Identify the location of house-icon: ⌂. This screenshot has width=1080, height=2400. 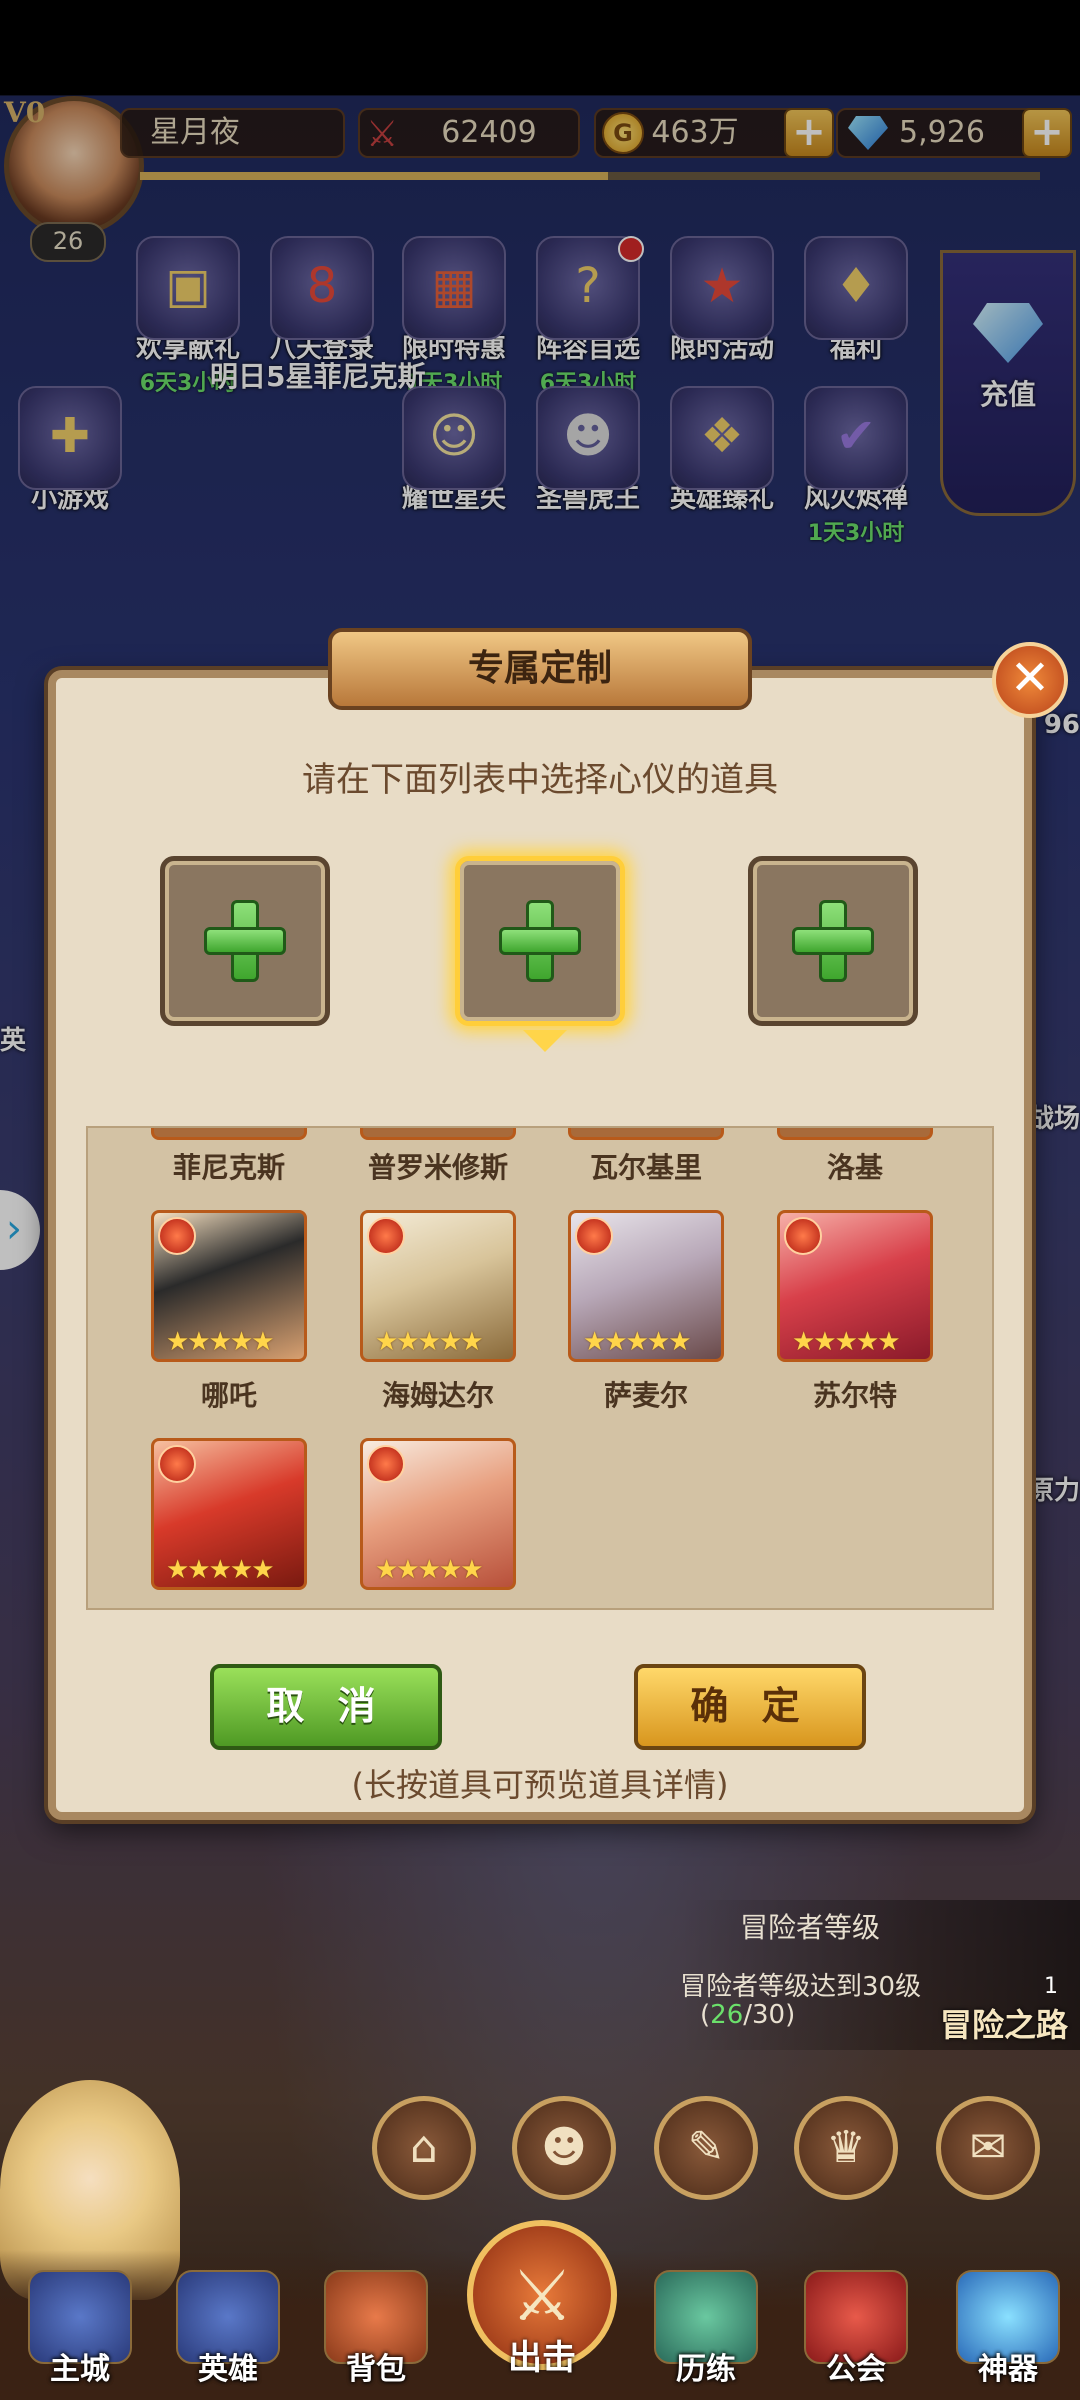
(424, 2147).